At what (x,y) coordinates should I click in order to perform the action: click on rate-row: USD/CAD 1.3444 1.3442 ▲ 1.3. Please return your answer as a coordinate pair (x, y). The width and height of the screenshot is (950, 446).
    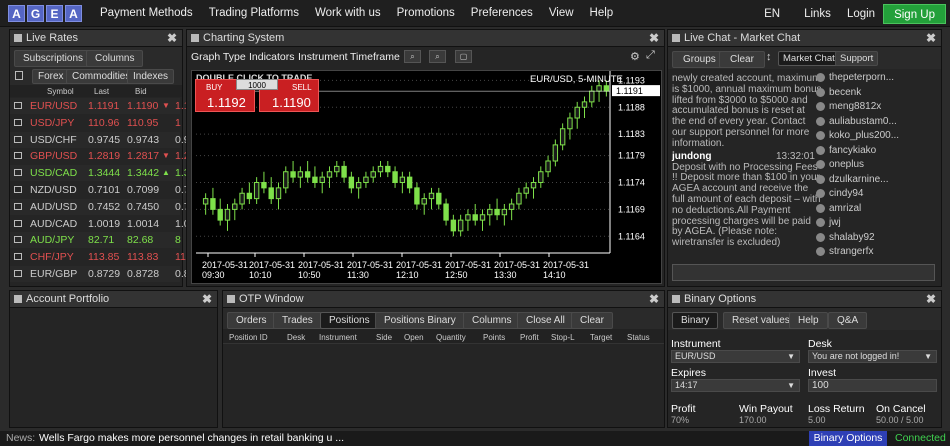
    Looking at the image, I should click on (100, 173).